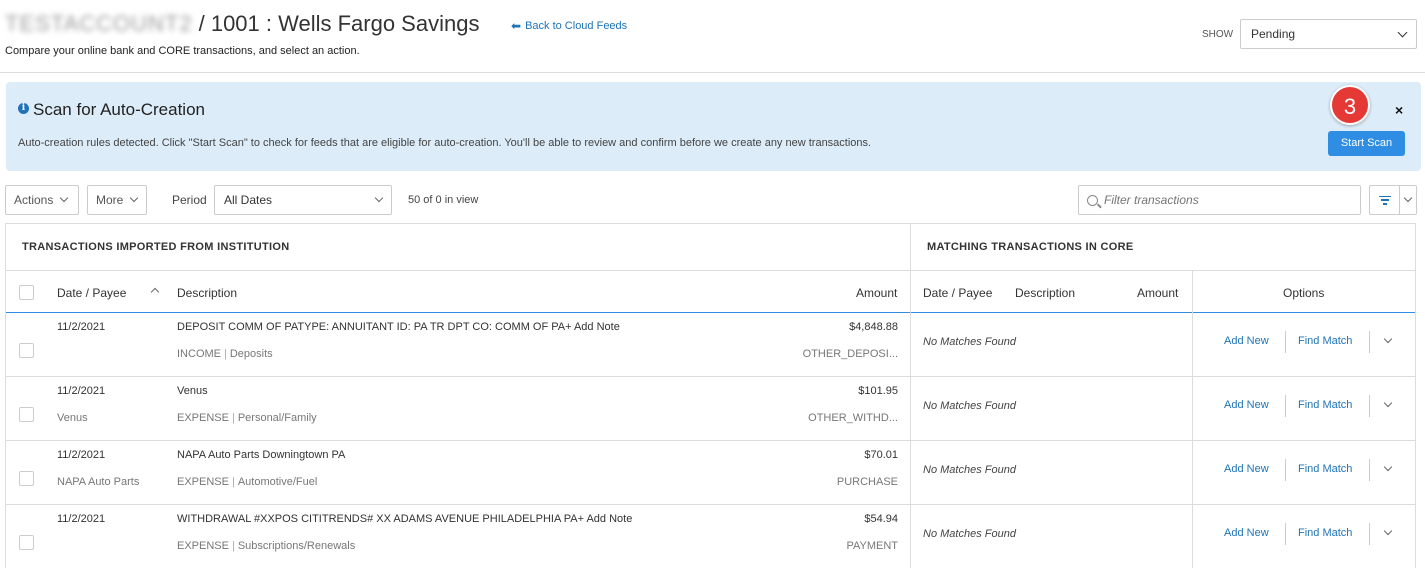 This screenshot has width=1425, height=568. I want to click on col-amount: Amount, so click(877, 293).